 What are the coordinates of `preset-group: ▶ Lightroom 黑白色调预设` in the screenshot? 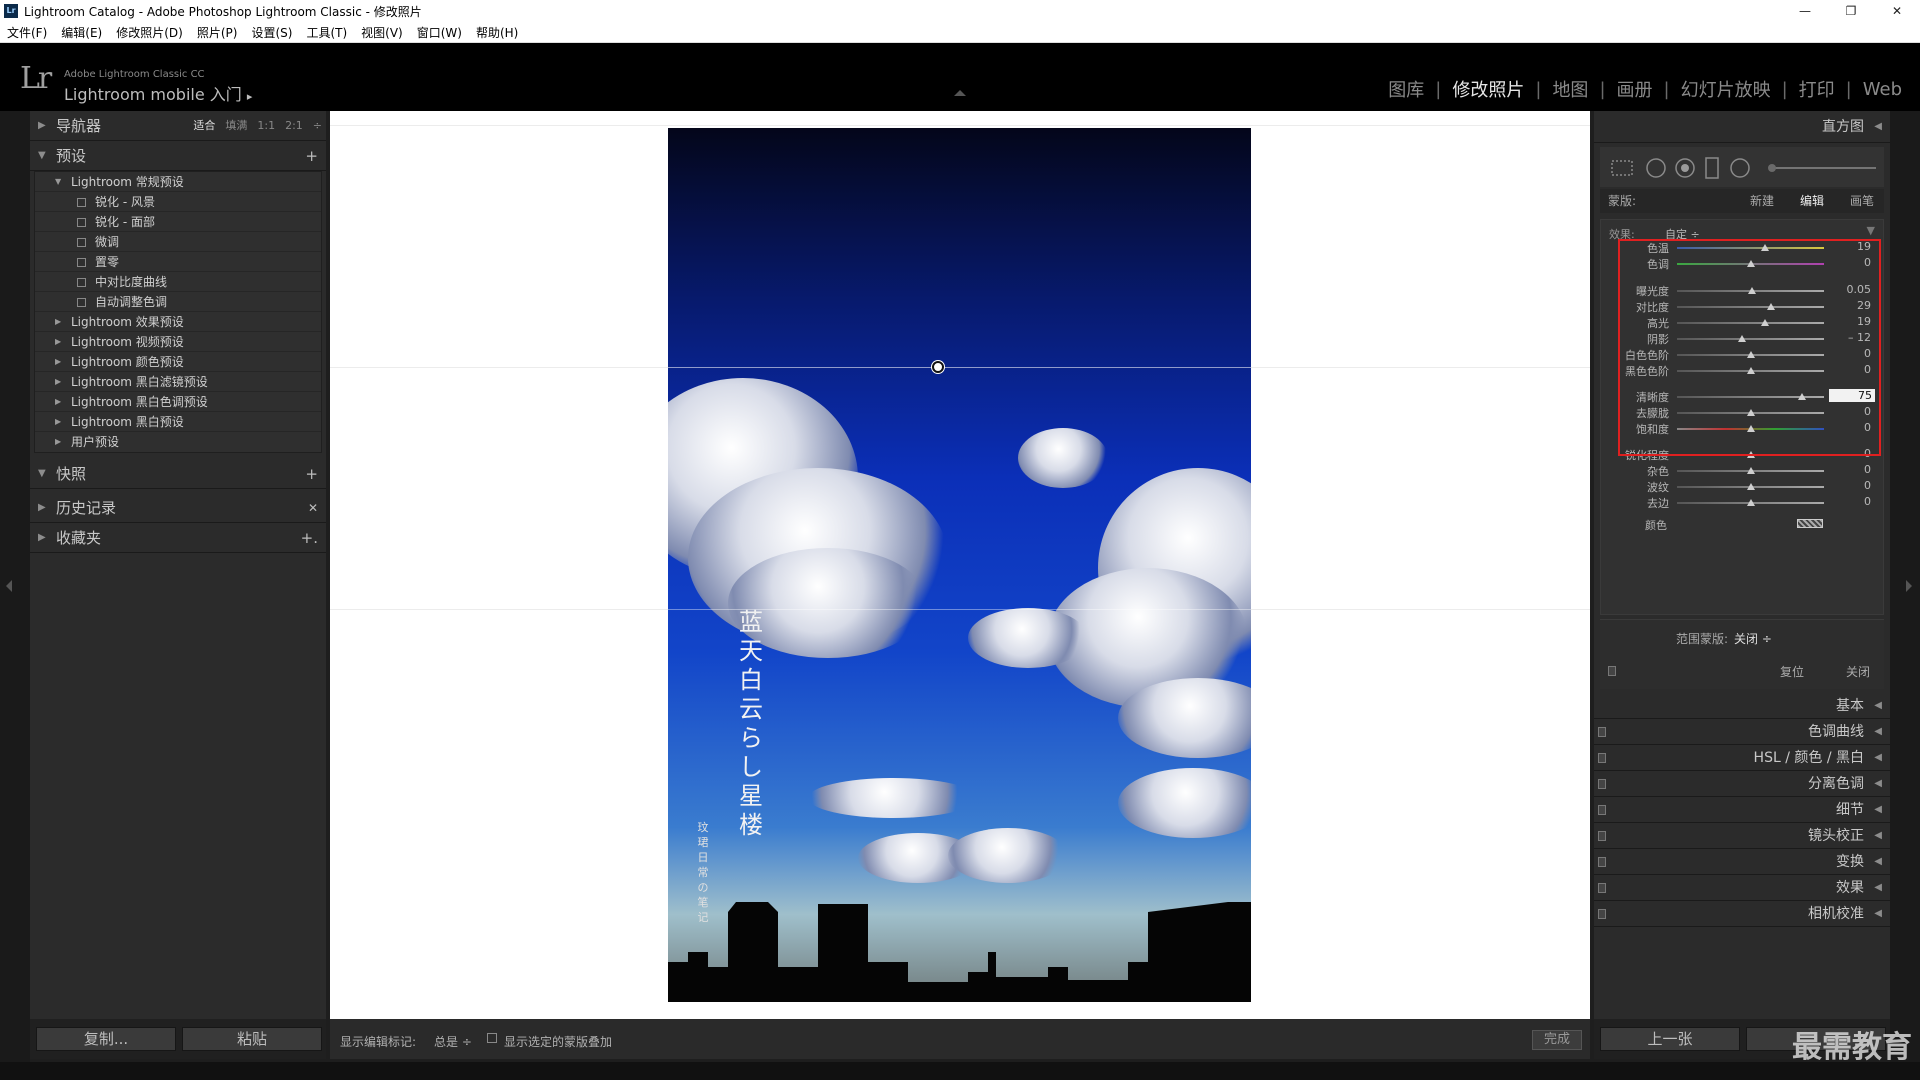 It's located at (178, 402).